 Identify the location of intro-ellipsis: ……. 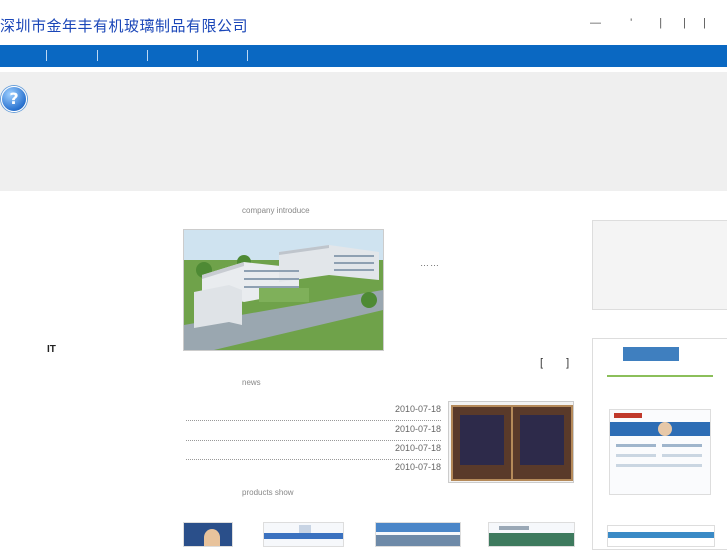
(430, 263).